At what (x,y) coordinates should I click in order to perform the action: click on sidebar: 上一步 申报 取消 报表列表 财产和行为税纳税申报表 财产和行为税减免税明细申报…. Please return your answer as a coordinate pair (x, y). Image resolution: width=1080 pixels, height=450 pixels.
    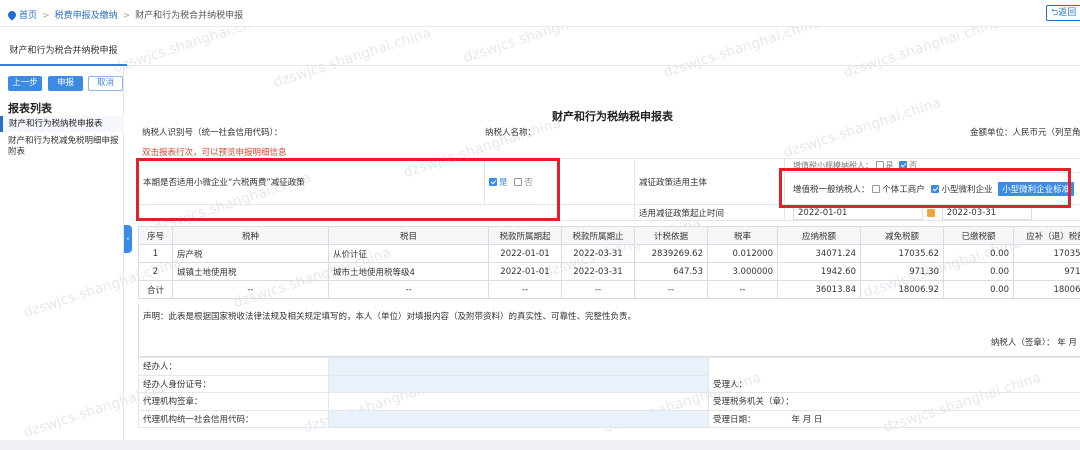
    Looking at the image, I should click on (62, 258).